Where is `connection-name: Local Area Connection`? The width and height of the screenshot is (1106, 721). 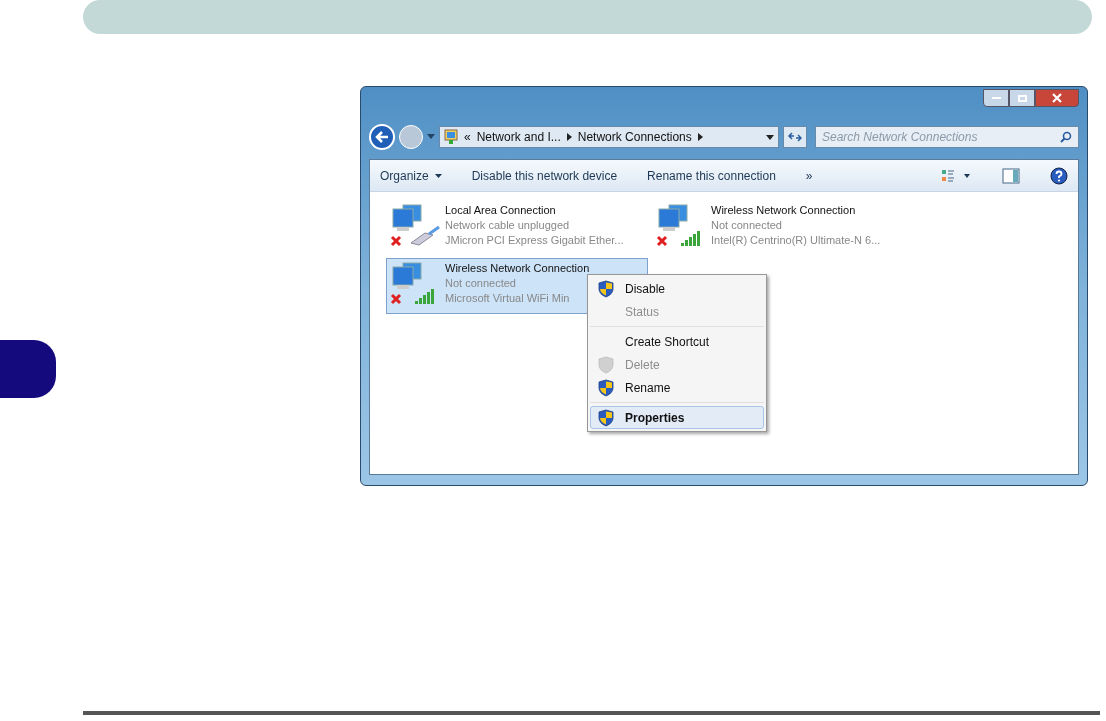 connection-name: Local Area Connection is located at coordinates (501, 210).